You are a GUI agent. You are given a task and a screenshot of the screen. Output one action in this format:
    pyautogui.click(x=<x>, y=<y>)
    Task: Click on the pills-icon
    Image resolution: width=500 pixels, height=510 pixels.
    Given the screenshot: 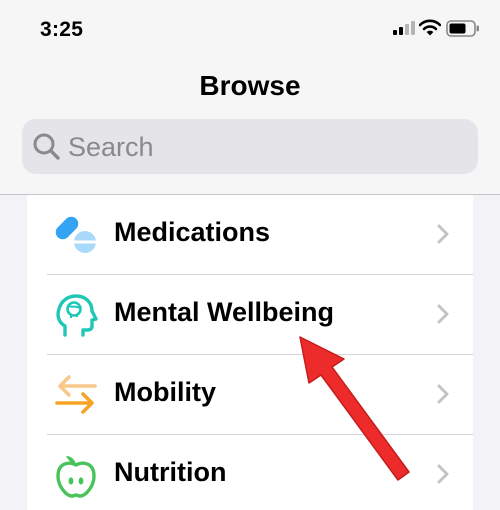 What is the action you would take?
    pyautogui.click(x=75, y=234)
    